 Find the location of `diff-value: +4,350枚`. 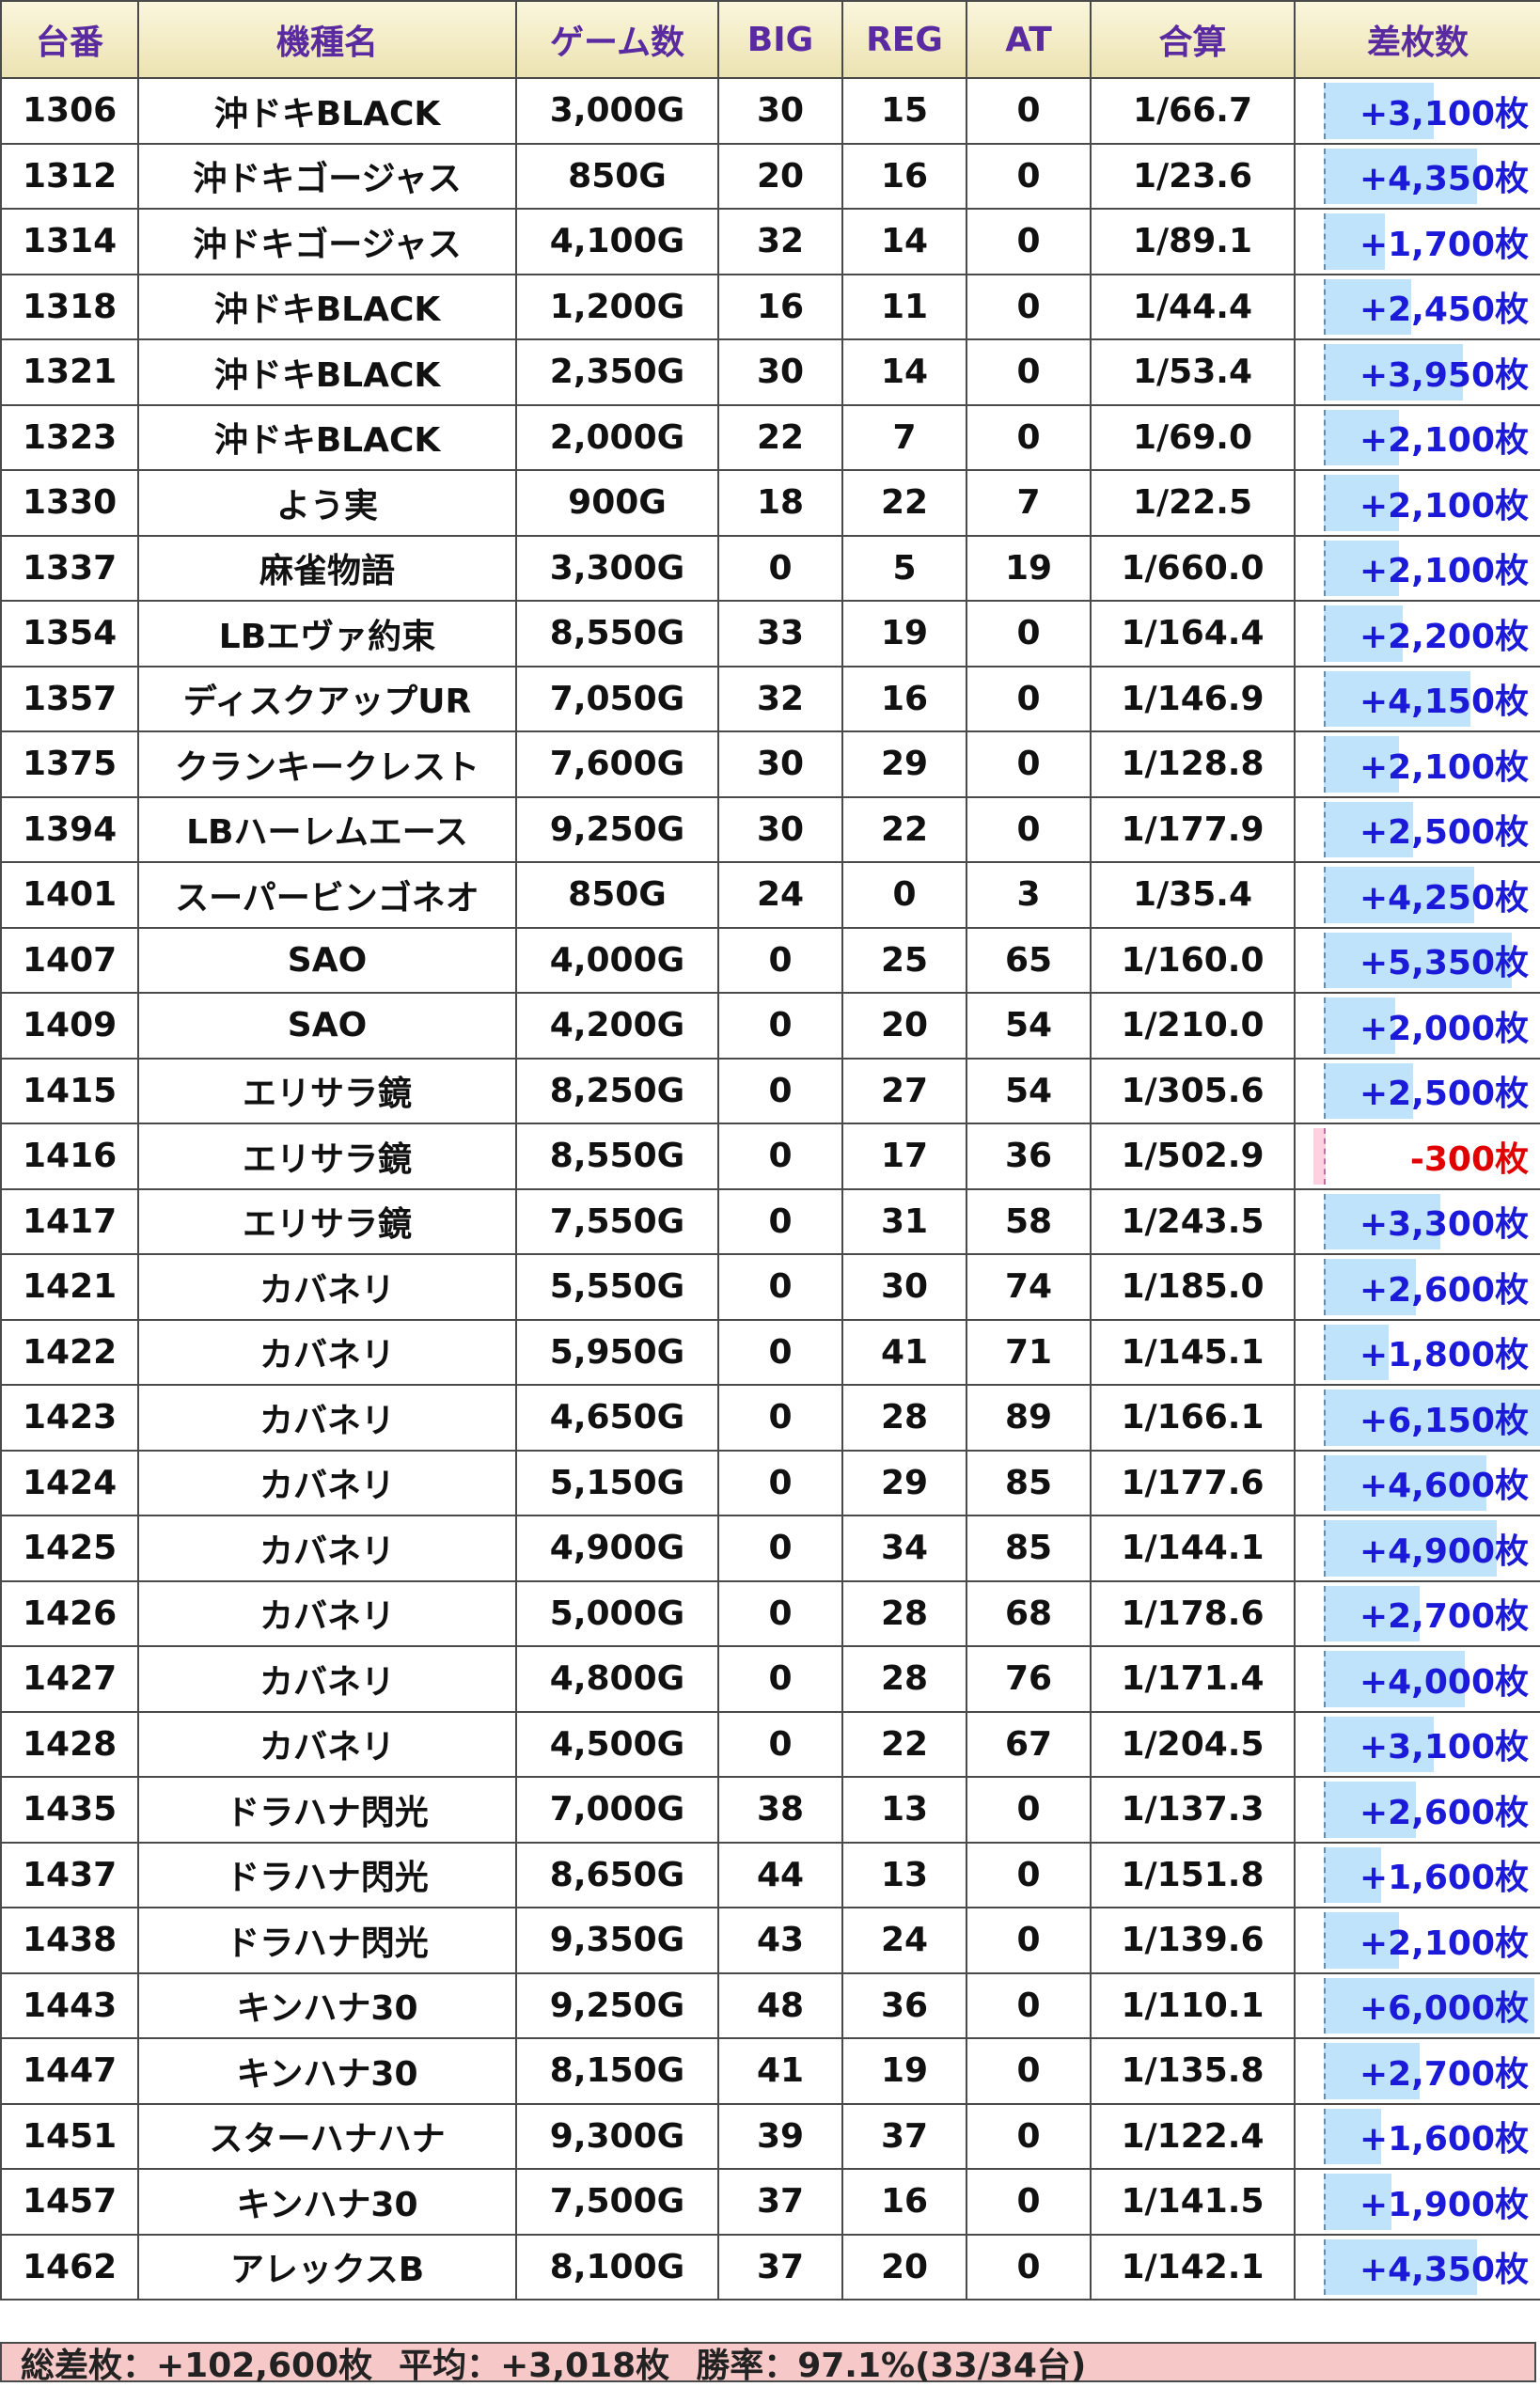

diff-value: +4,350枚 is located at coordinates (1444, 179).